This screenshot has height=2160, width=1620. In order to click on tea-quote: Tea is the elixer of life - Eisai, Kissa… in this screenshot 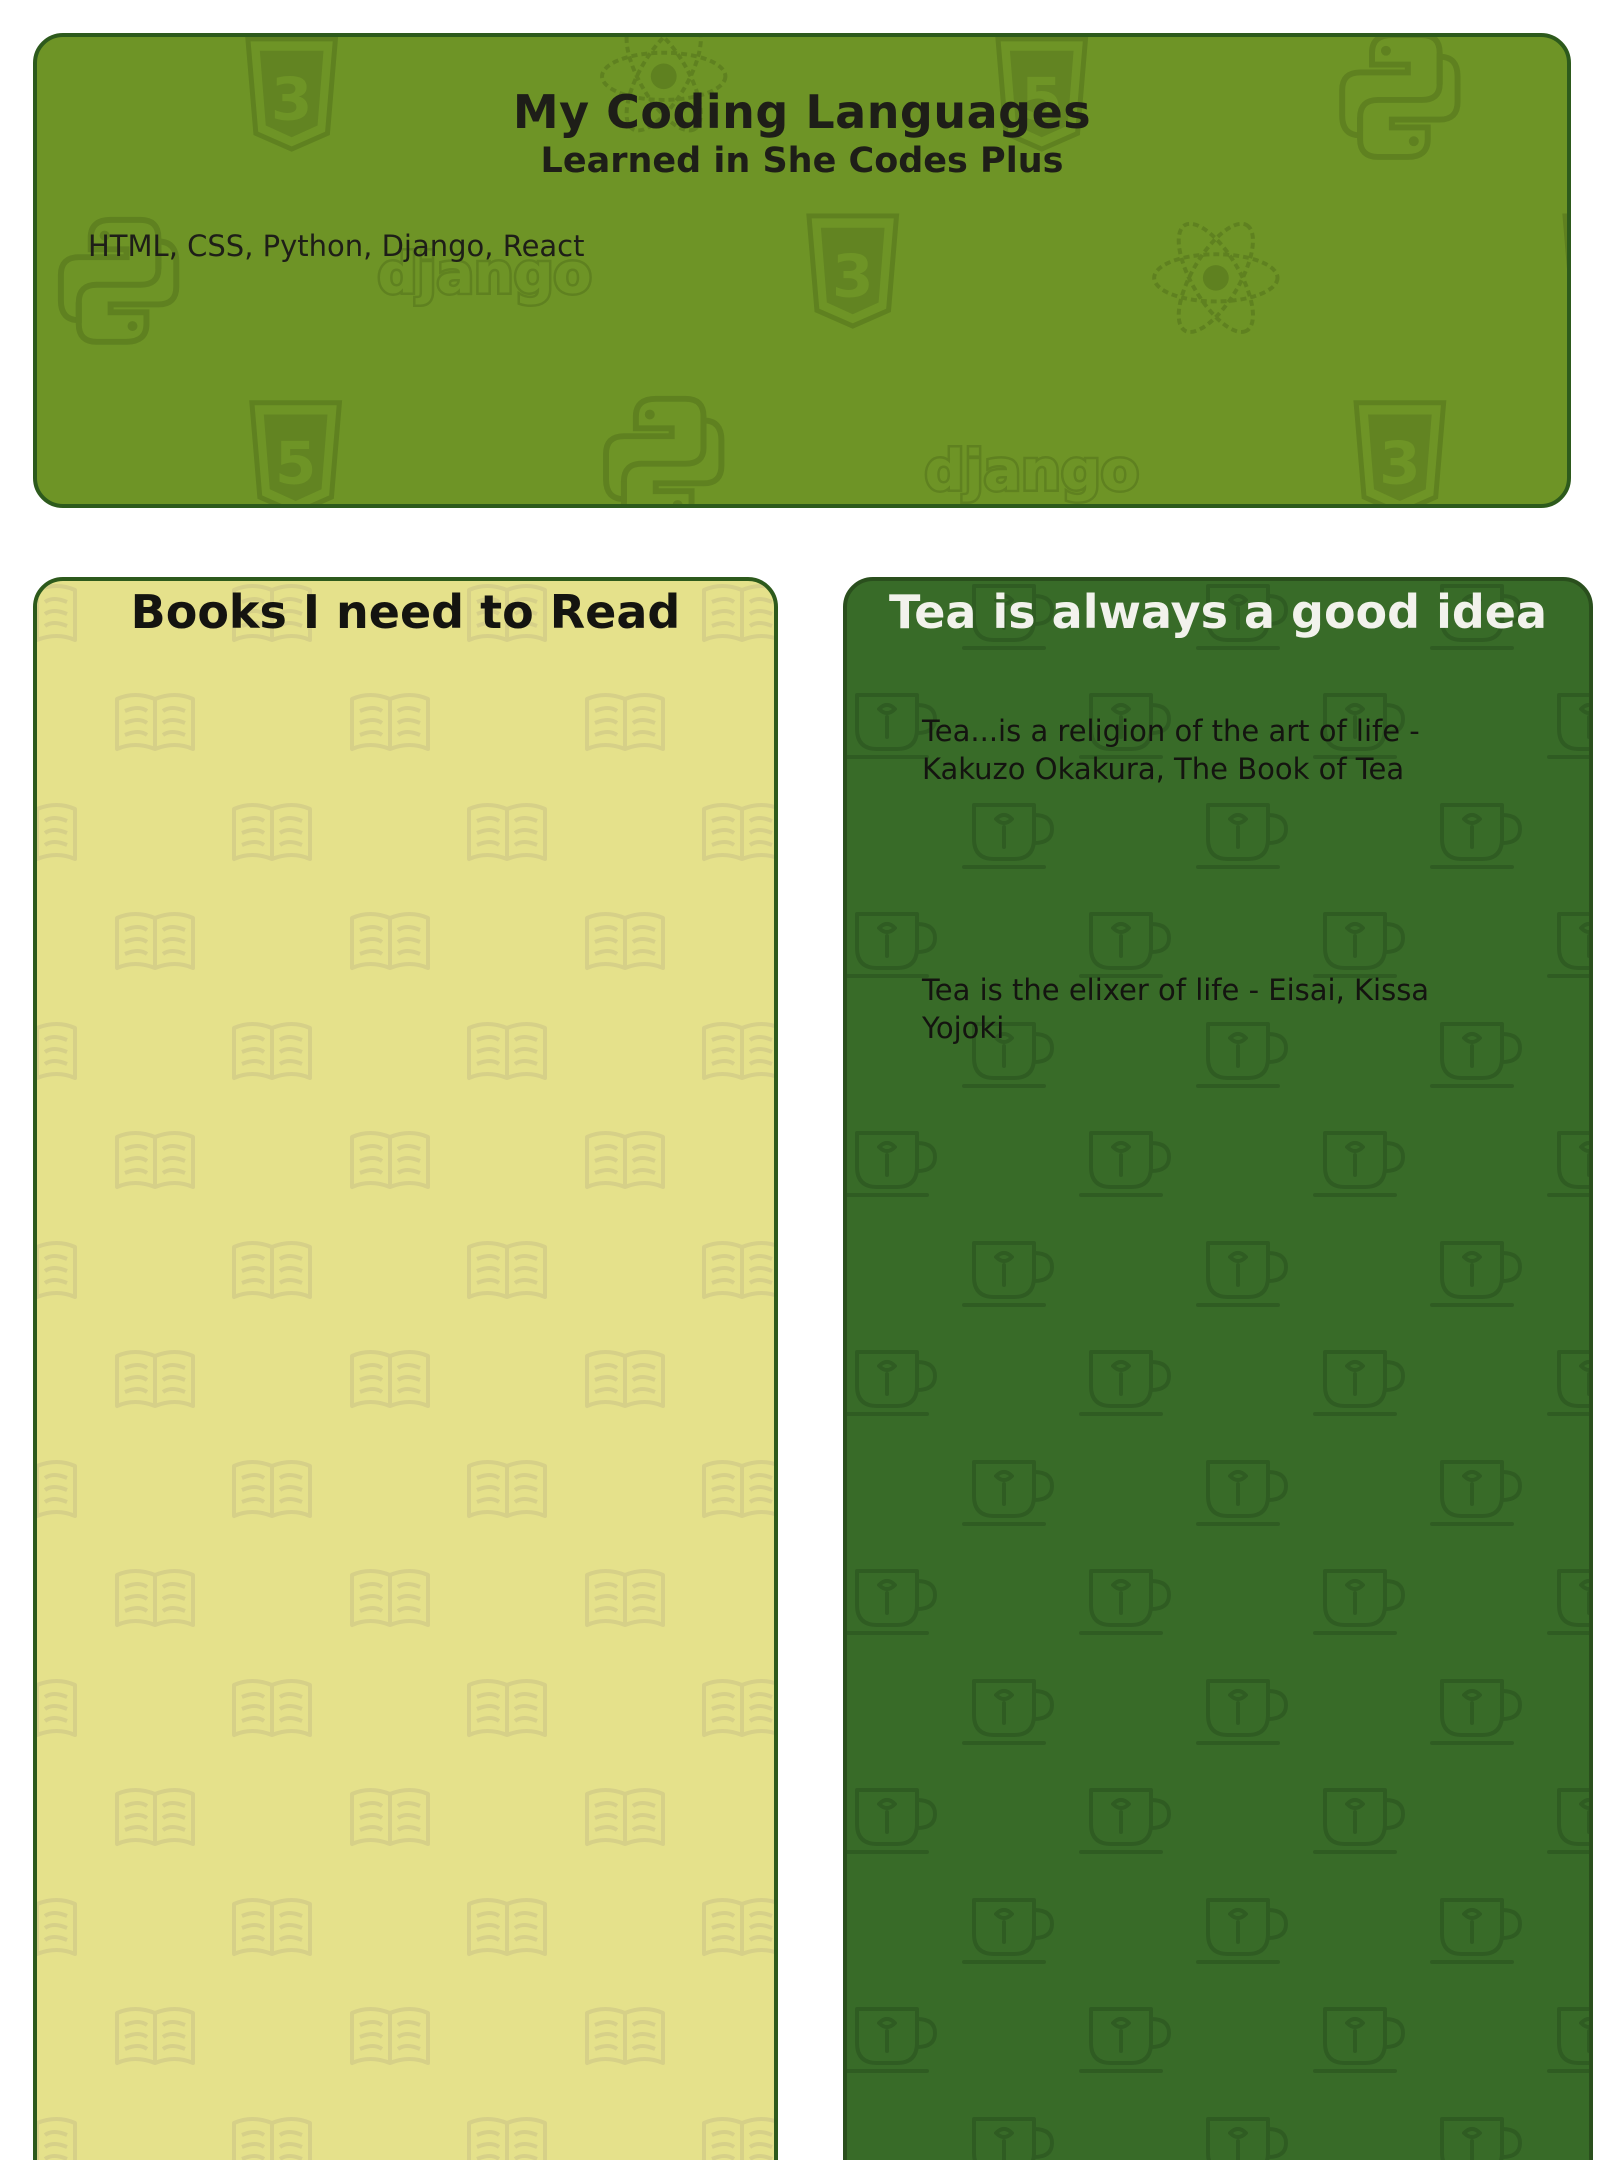, I will do `click(1176, 1009)`.